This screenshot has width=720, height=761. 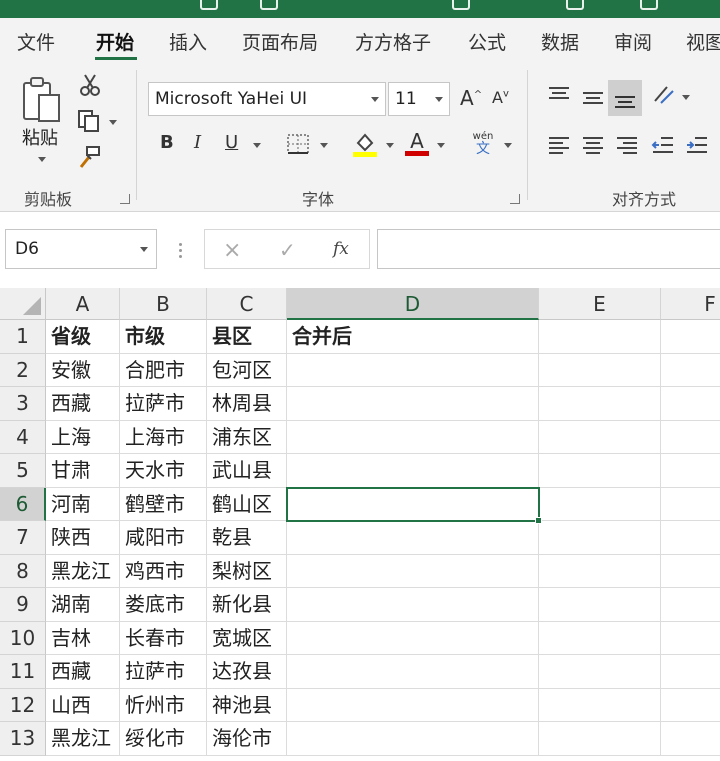 I want to click on column-header-e: E, so click(x=600, y=304).